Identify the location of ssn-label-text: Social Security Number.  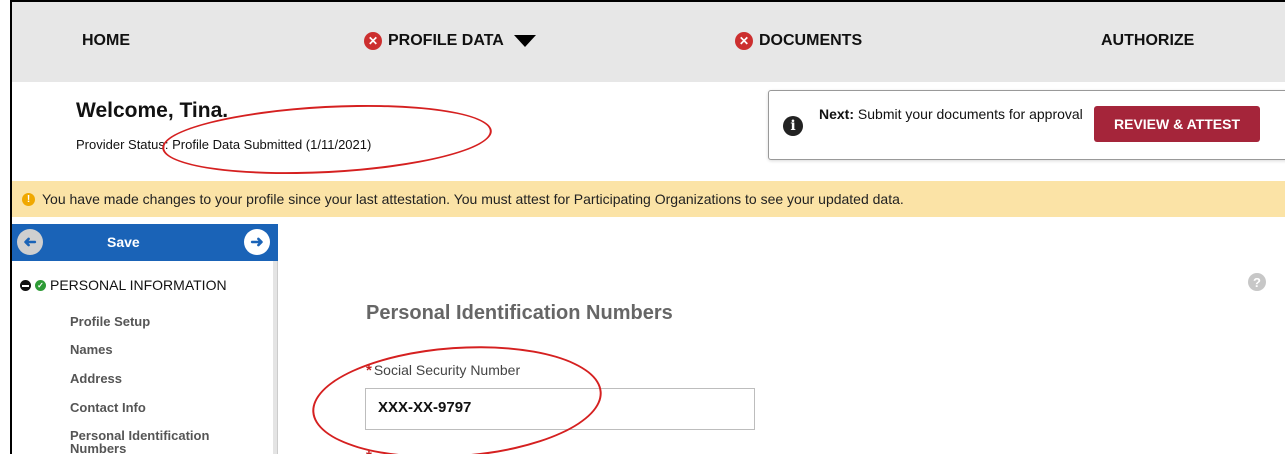
(447, 370).